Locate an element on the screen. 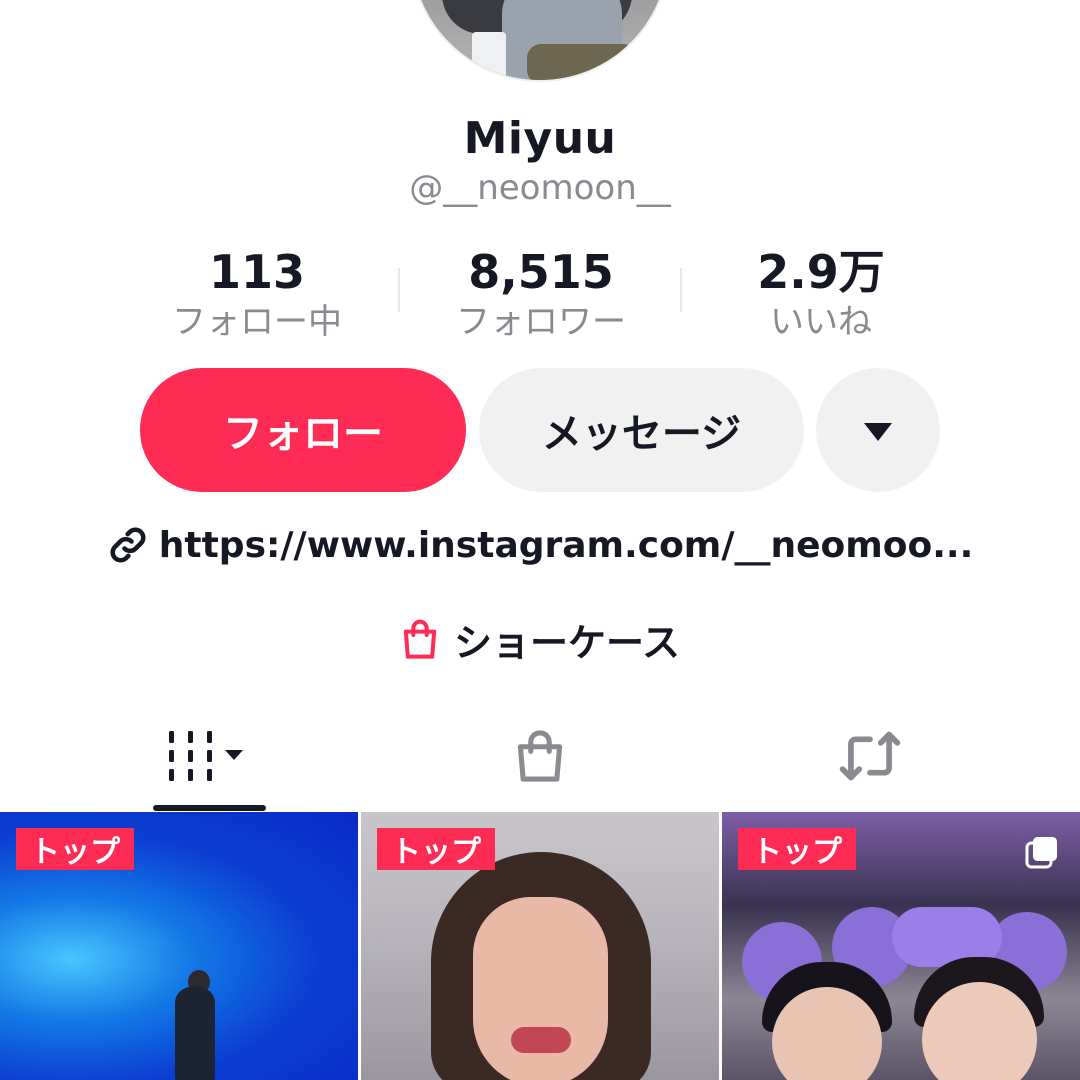  likes-count: 2.9万 is located at coordinates (821, 272).